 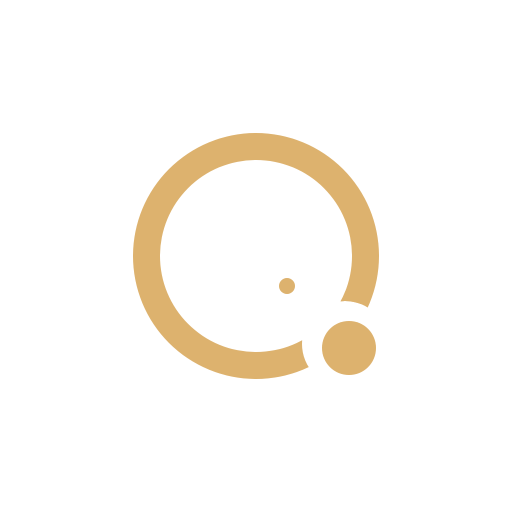 What do you see at coordinates (349, 348) in the screenshot?
I see `large-dot-shape` at bounding box center [349, 348].